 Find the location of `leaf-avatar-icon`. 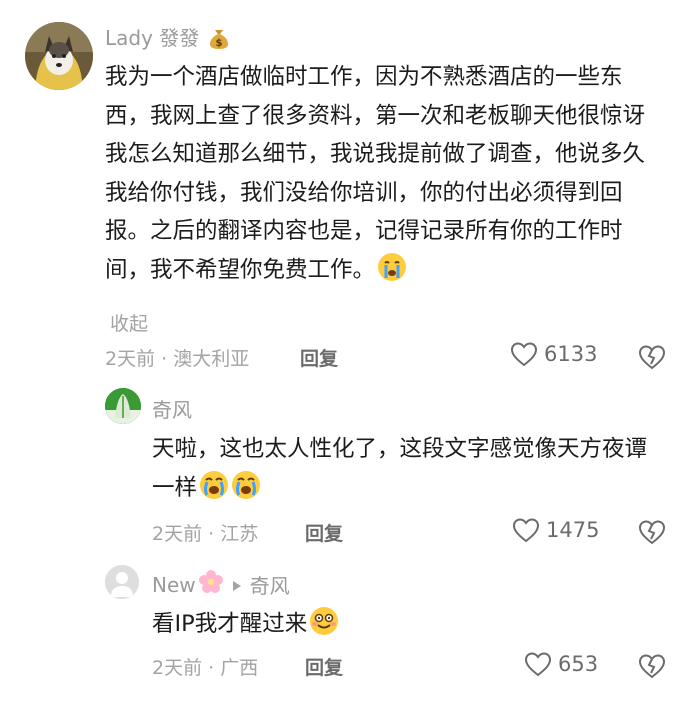

leaf-avatar-icon is located at coordinates (123, 406).